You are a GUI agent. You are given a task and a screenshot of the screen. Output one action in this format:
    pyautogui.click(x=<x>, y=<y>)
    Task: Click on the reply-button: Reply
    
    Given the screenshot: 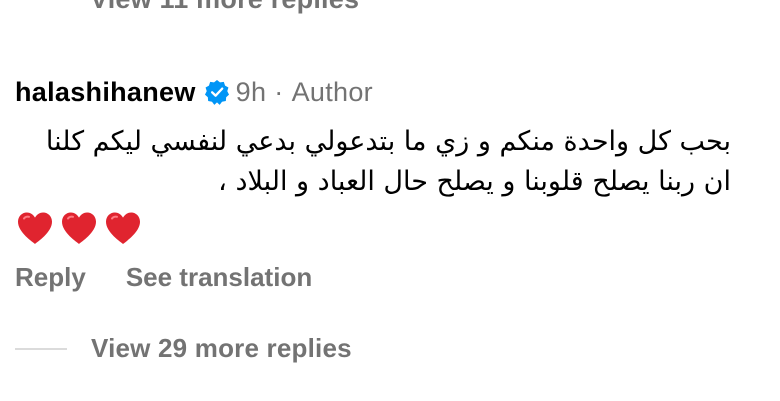 What is the action you would take?
    pyautogui.click(x=50, y=277)
    